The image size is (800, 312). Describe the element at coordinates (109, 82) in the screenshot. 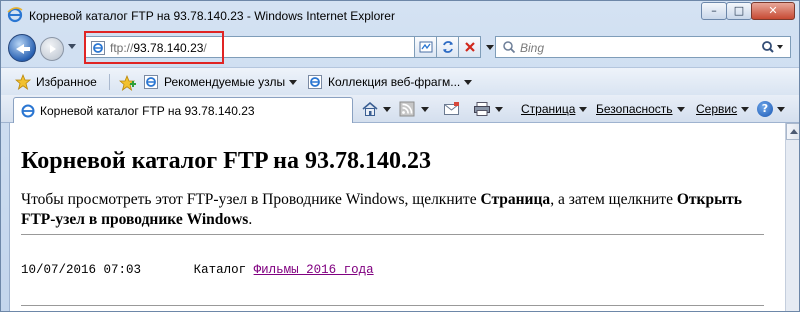

I see `favorites-separator` at that location.